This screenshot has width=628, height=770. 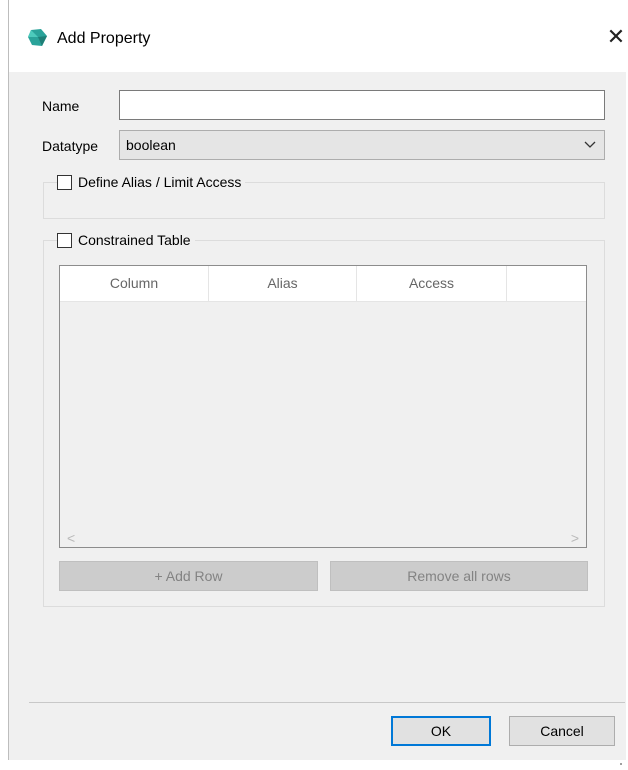 I want to click on datatype-select: boolean, so click(x=362, y=145).